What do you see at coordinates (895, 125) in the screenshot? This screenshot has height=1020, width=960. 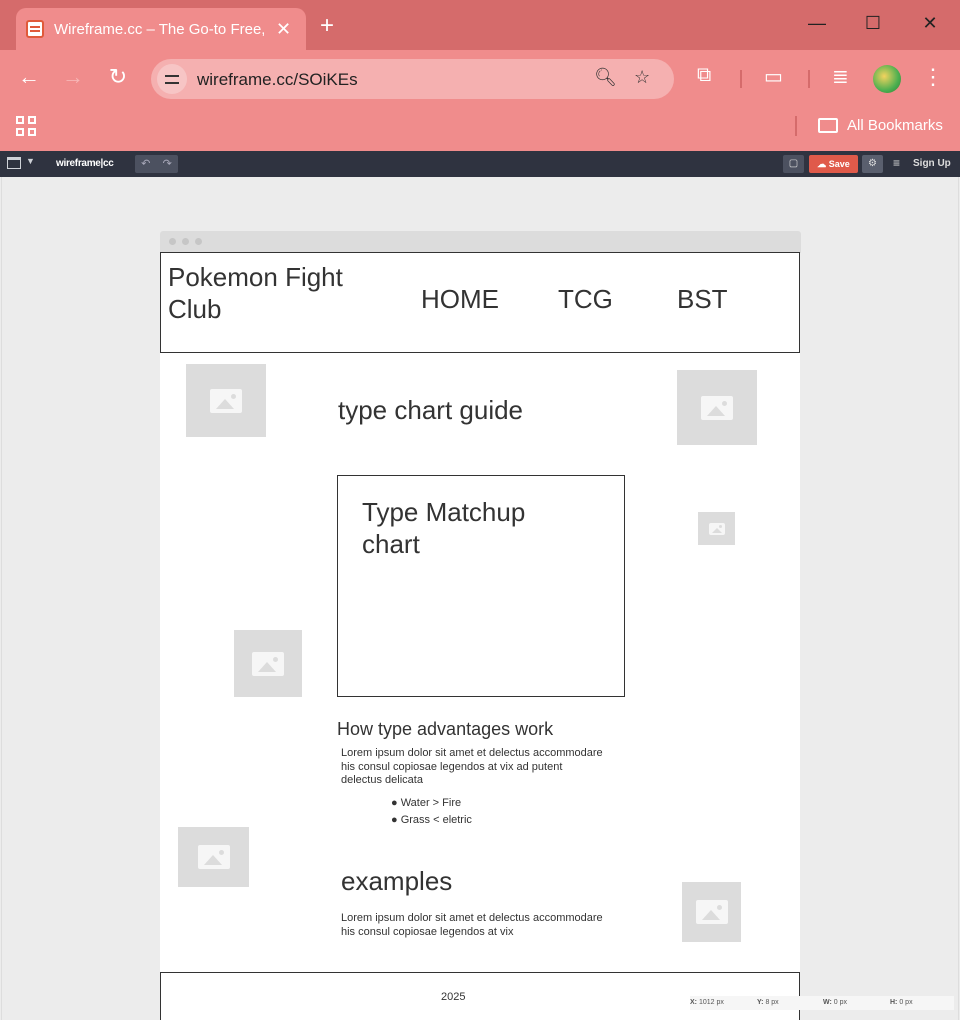 I see `all-bookmarks-link: All Bookmarks` at bounding box center [895, 125].